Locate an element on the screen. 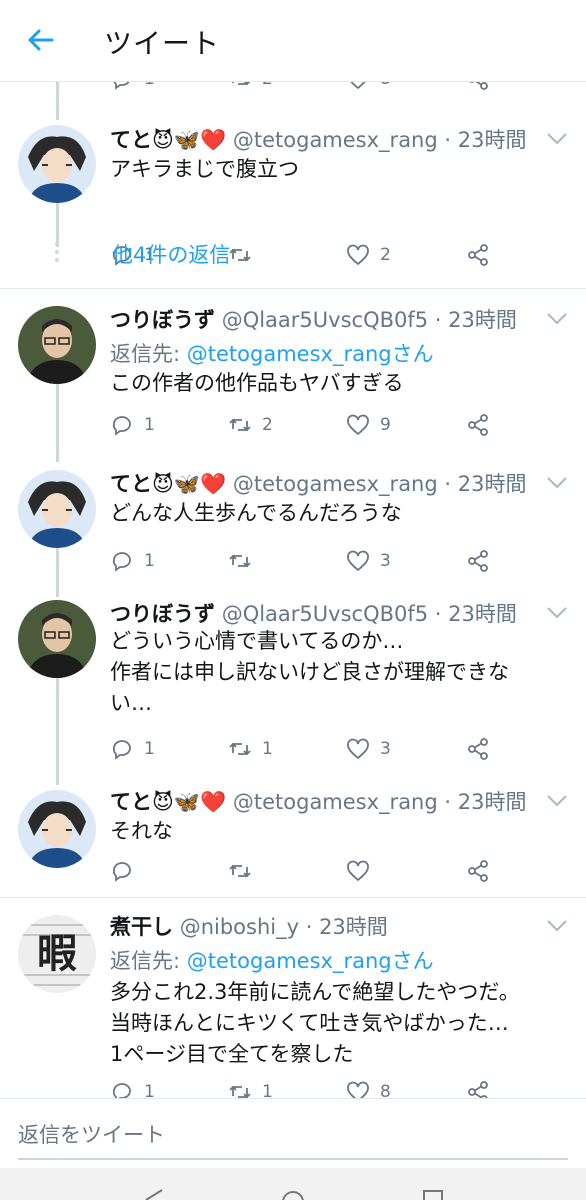 Image resolution: width=586 pixels, height=1200 pixels. back-arrow-icon is located at coordinates (40, 40).